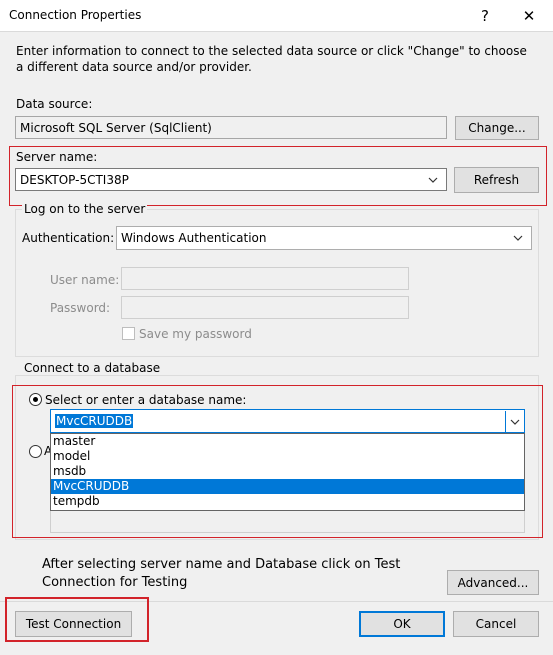  Describe the element at coordinates (324, 238) in the screenshot. I see `authentication-combobox: Windows Authentication` at that location.